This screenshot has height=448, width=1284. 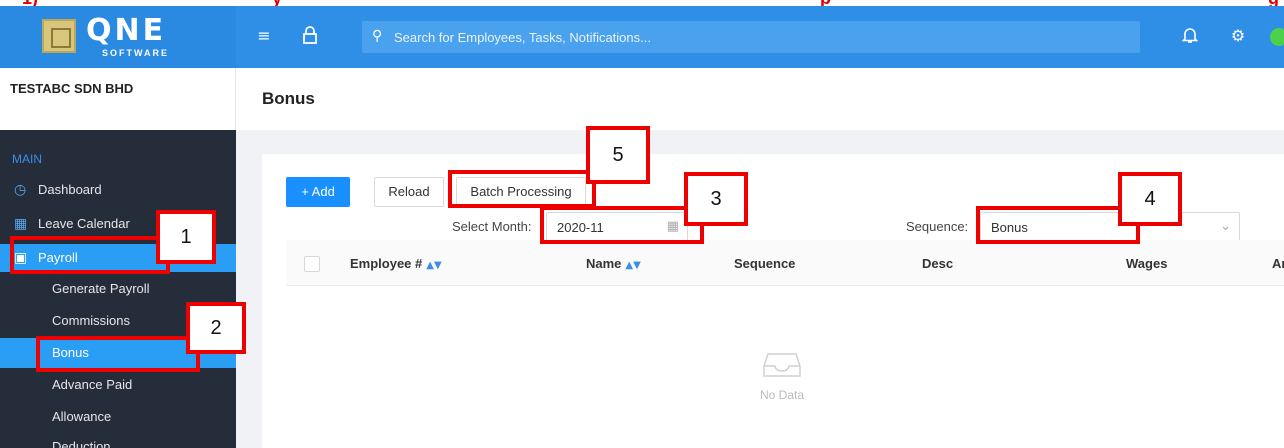 What do you see at coordinates (716, 199) in the screenshot?
I see `annotation-number: 3` at bounding box center [716, 199].